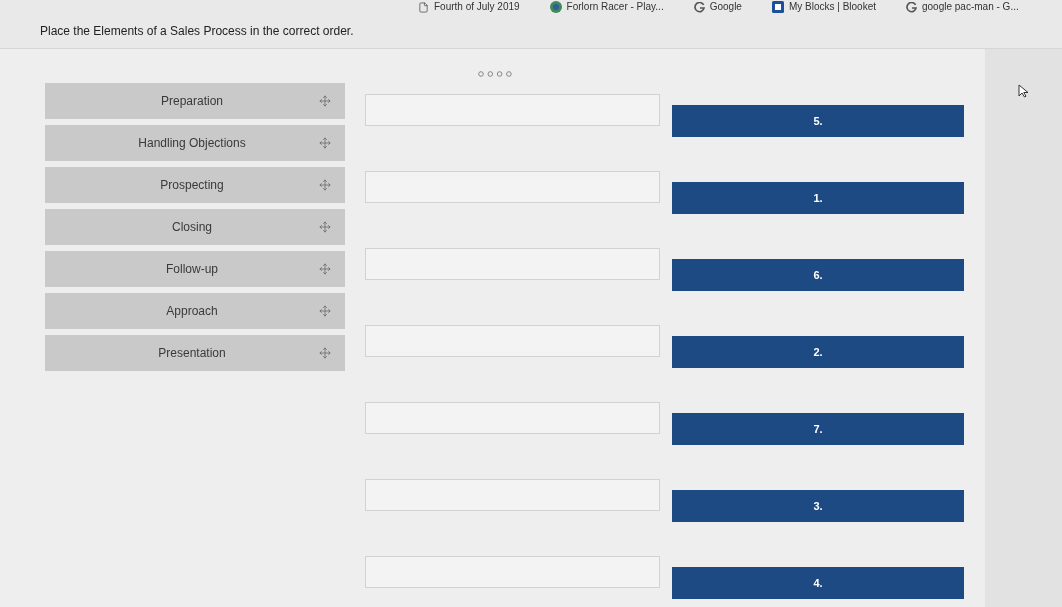 This screenshot has width=1062, height=607. What do you see at coordinates (717, 7) in the screenshot?
I see `bookmark-link: Google` at bounding box center [717, 7].